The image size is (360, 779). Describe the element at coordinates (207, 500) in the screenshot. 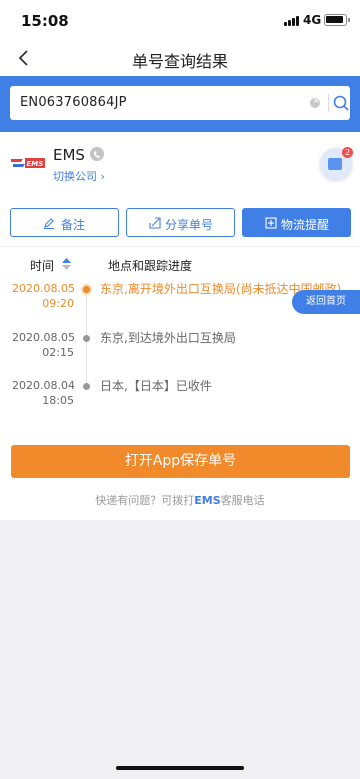

I see `support-phone-link: EMS` at that location.